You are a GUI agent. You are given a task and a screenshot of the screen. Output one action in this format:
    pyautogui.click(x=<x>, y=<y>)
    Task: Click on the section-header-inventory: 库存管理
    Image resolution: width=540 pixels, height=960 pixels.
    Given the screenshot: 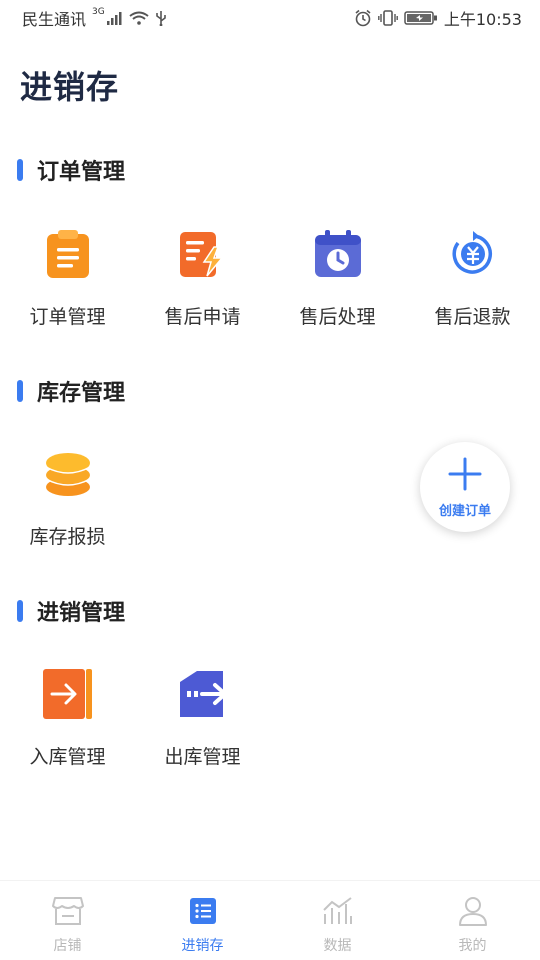 What is the action you would take?
    pyautogui.click(x=71, y=391)
    